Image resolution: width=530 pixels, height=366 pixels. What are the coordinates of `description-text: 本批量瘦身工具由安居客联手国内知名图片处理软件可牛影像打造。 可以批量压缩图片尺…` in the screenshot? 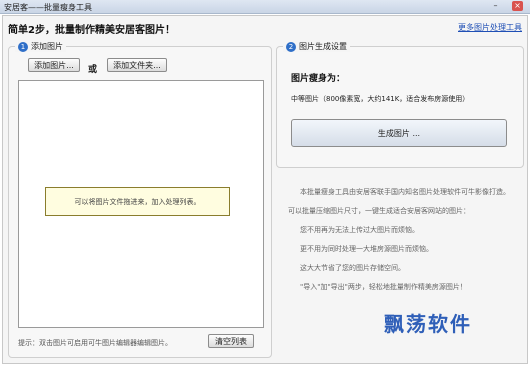 It's located at (404, 245).